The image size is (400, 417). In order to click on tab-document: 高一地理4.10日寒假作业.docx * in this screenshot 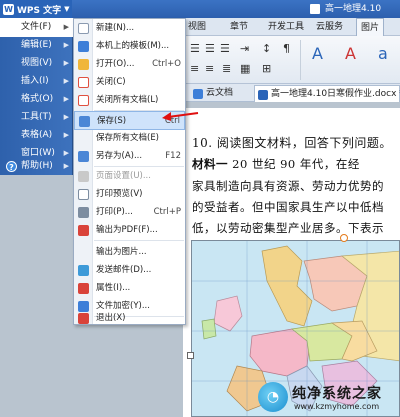, I will do `click(327, 93)`.